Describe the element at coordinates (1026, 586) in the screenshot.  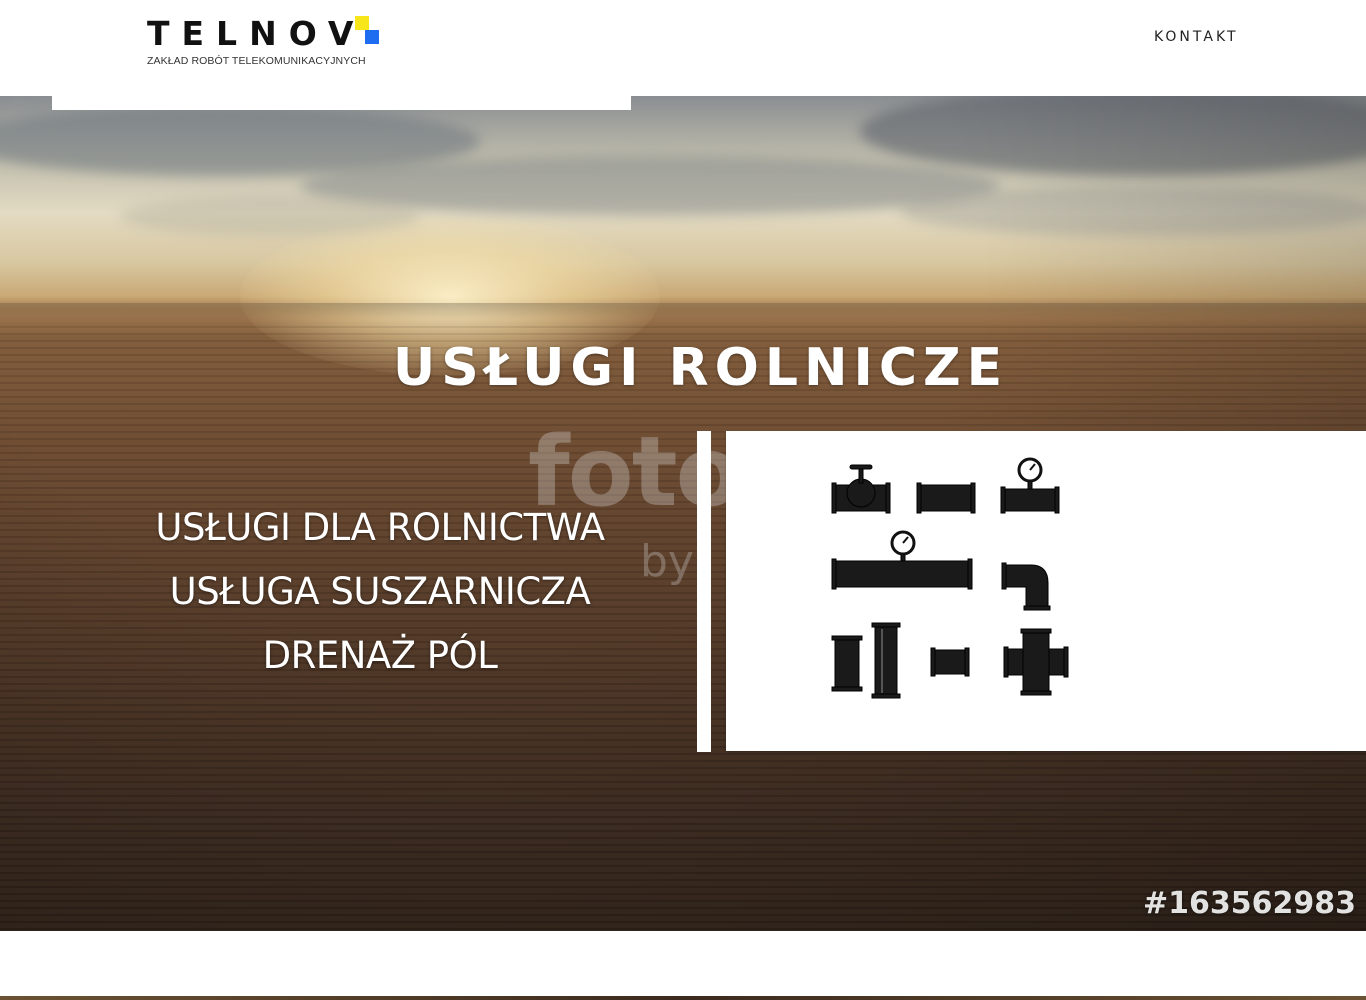
I see `pipe-elbow-icon` at that location.